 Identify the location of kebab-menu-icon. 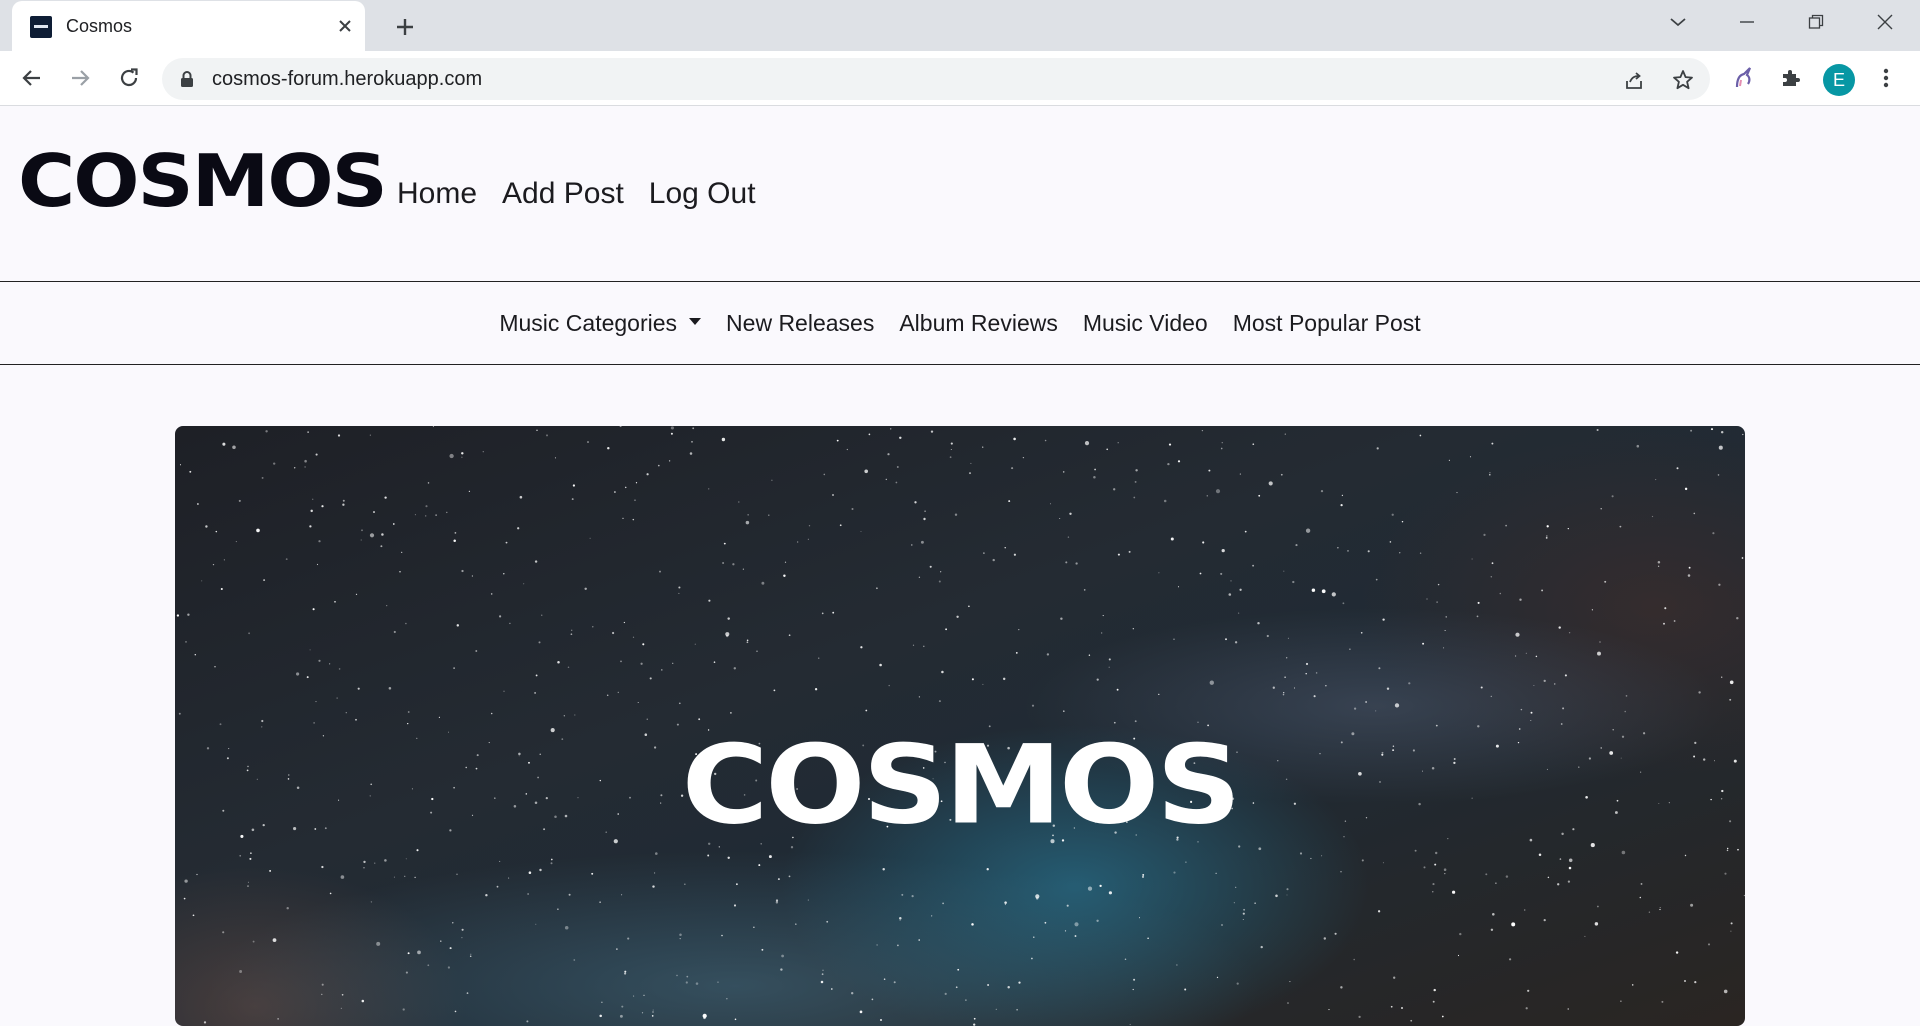
(1886, 78).